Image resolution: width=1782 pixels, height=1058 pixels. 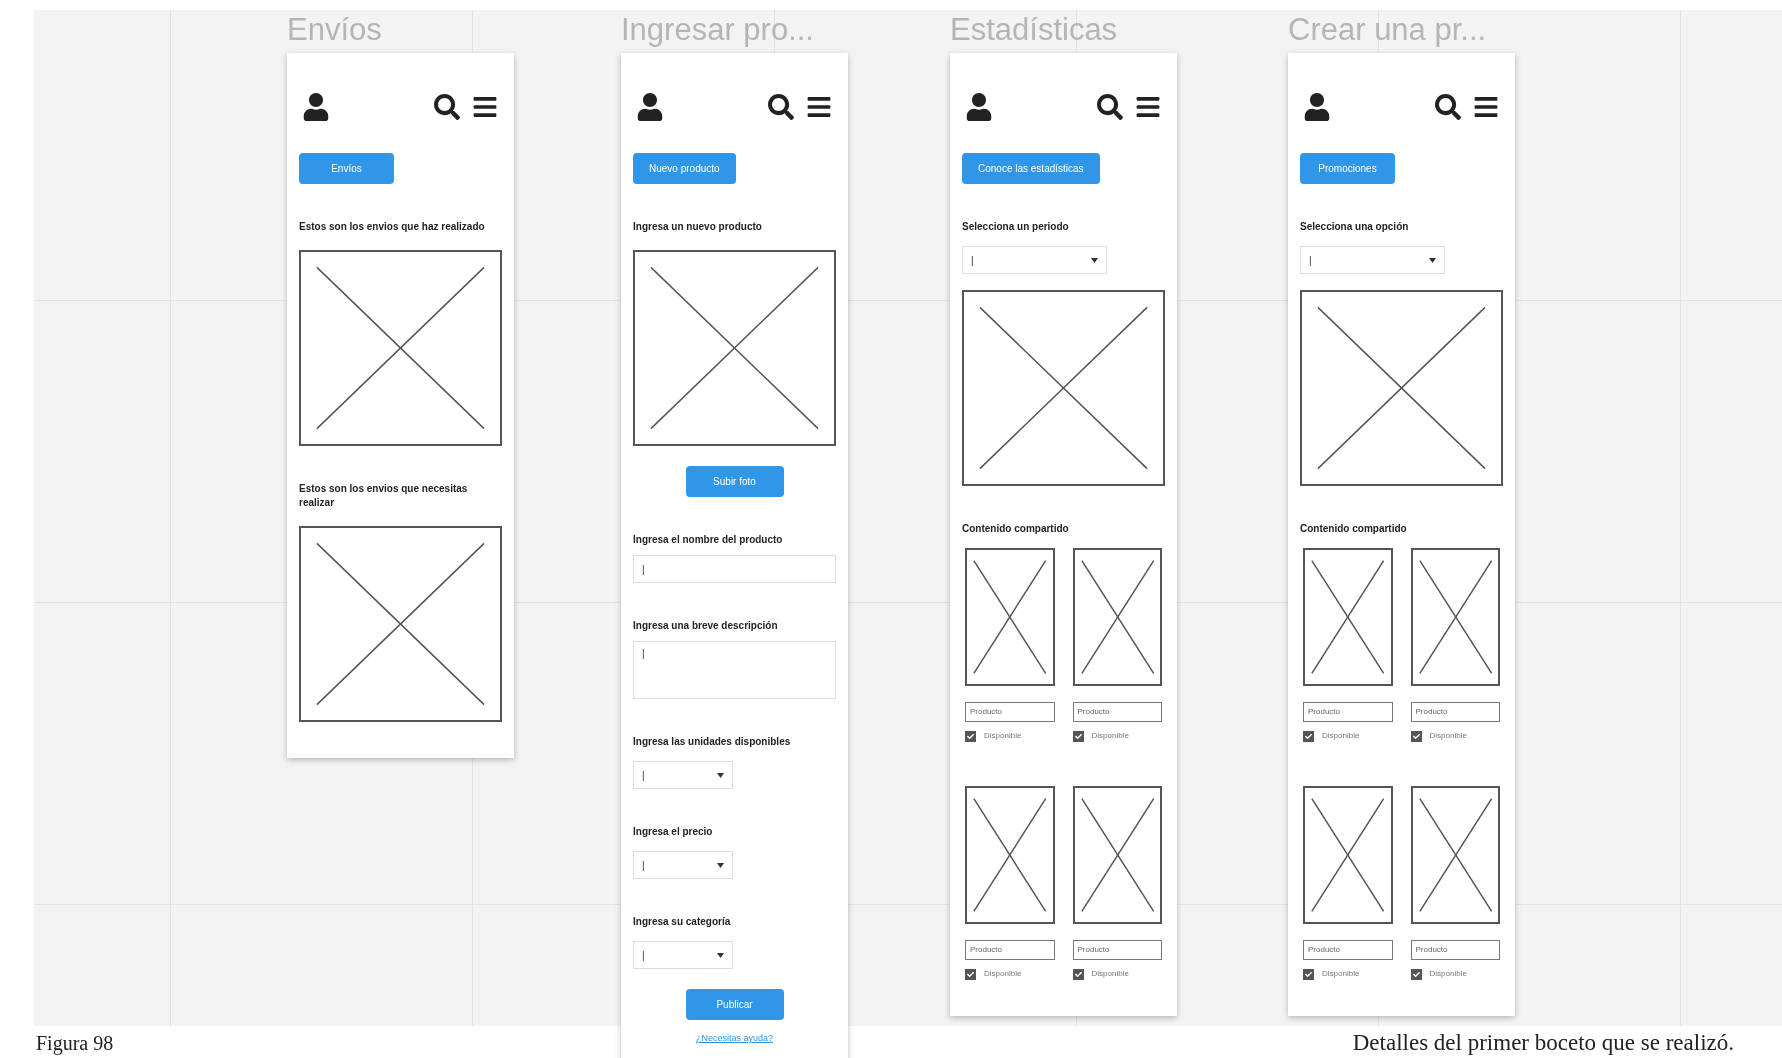 What do you see at coordinates (698, 227) in the screenshot?
I see `section-label: Ingresa un nuevo producto` at bounding box center [698, 227].